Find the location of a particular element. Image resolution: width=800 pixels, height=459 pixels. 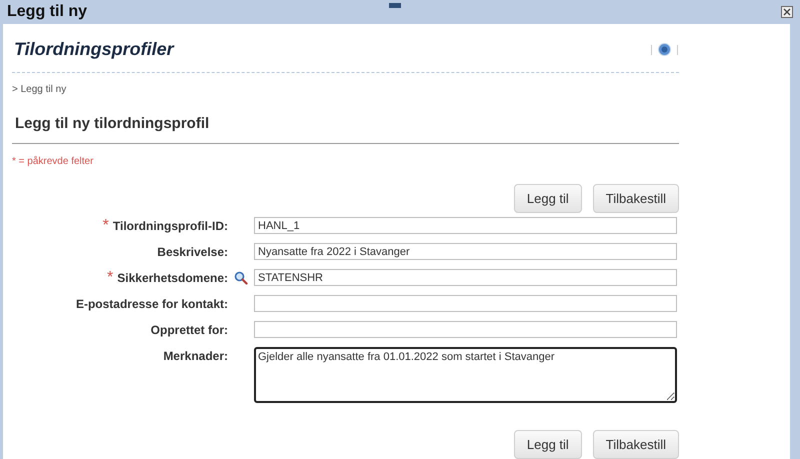

breadcrumb: > Legg til ny is located at coordinates (40, 90).